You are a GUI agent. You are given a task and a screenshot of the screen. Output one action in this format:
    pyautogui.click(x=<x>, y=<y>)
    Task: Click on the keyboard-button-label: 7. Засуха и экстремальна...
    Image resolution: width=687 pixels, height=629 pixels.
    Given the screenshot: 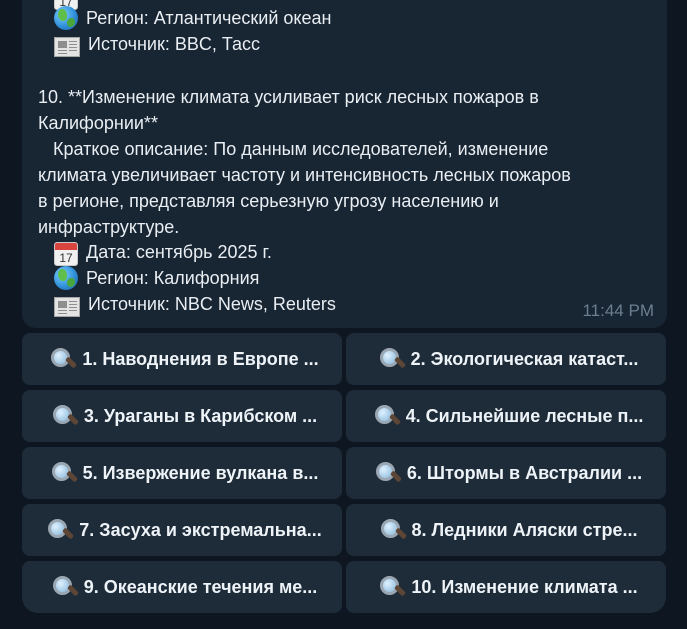 What is the action you would take?
    pyautogui.click(x=200, y=529)
    